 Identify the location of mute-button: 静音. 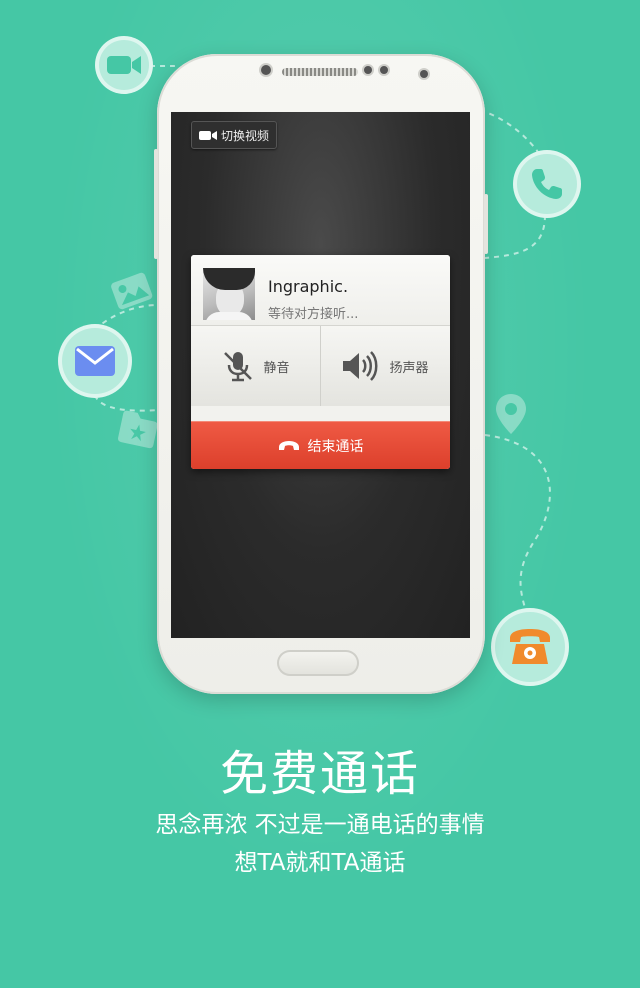
(256, 366).